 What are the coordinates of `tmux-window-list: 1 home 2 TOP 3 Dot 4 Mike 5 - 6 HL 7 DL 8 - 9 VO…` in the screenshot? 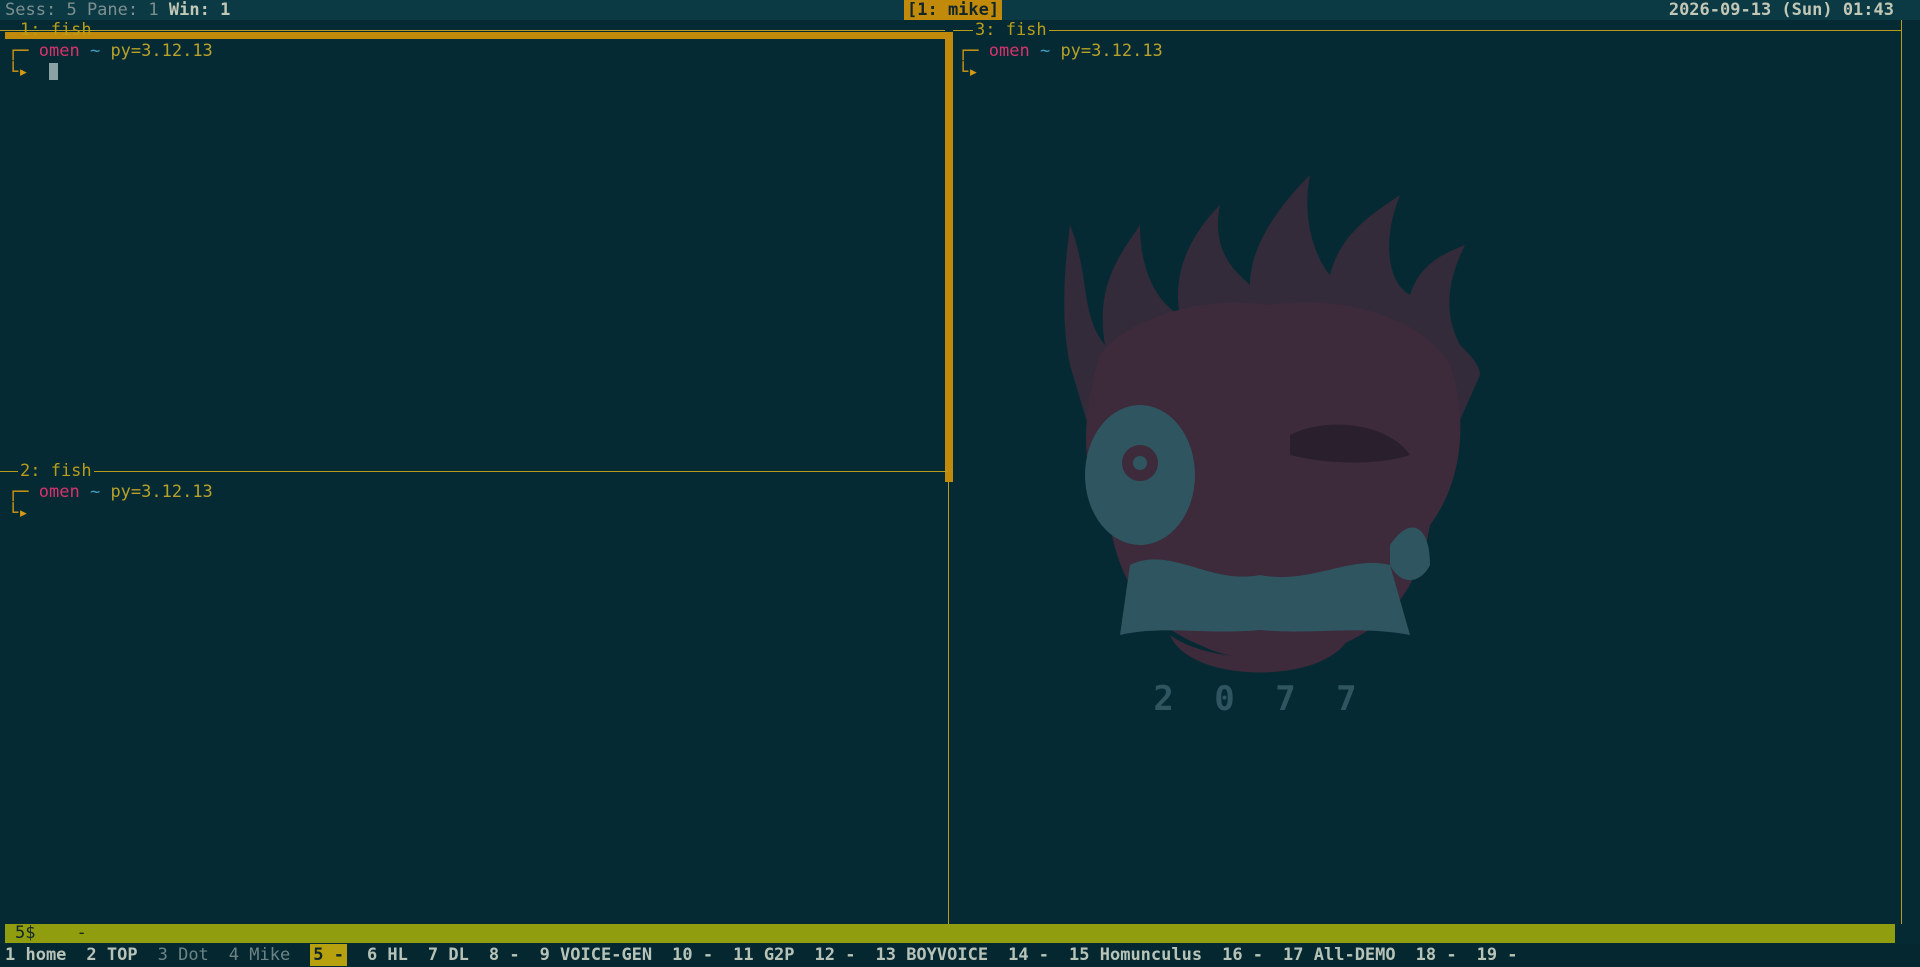 It's located at (960, 955).